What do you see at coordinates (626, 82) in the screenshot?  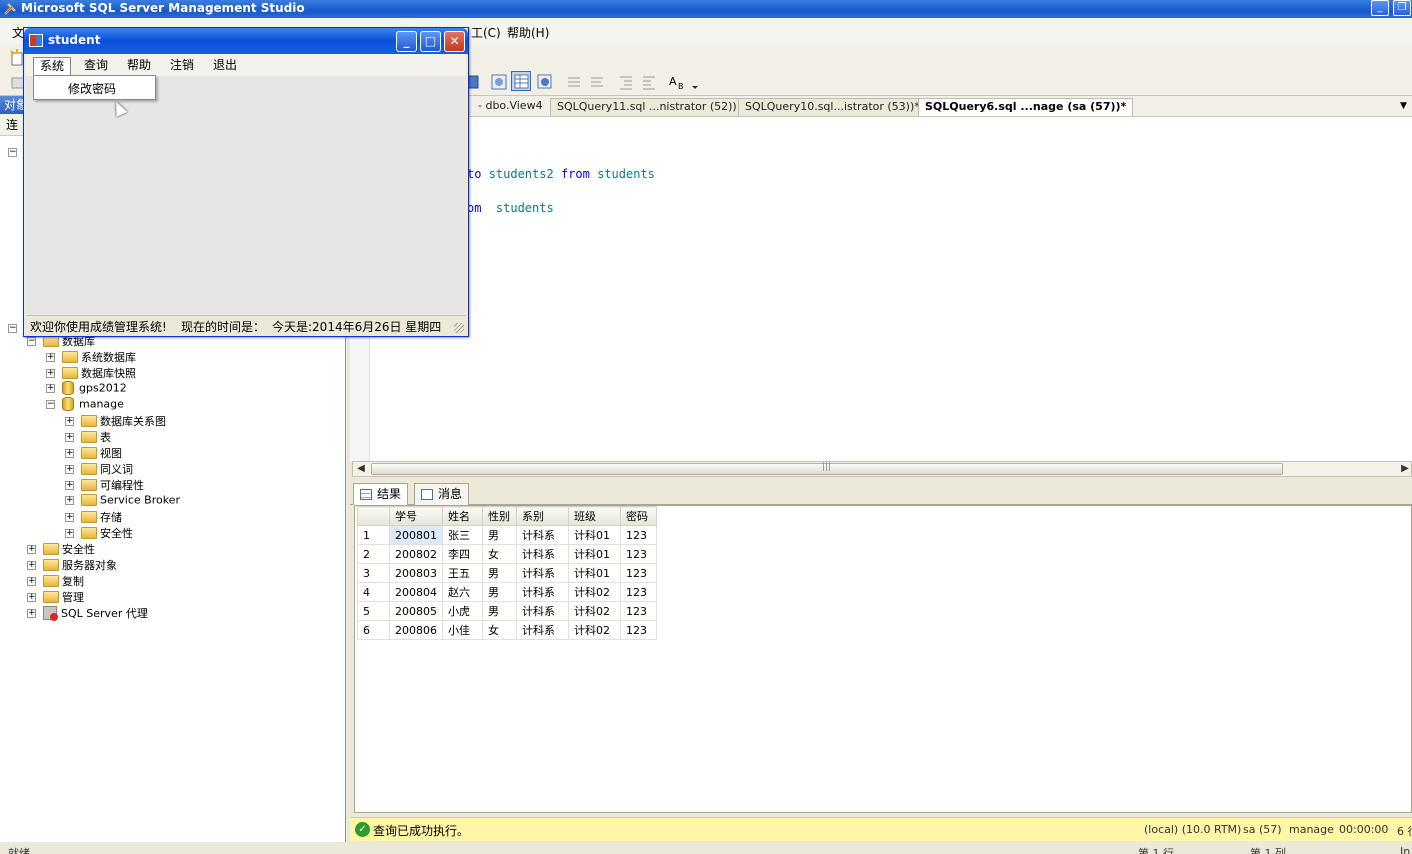 I see `decrease-indent-icon` at bounding box center [626, 82].